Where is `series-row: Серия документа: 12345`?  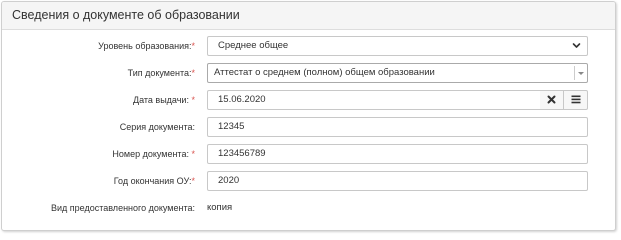 series-row: Серия документа: 12345 is located at coordinates (308, 127).